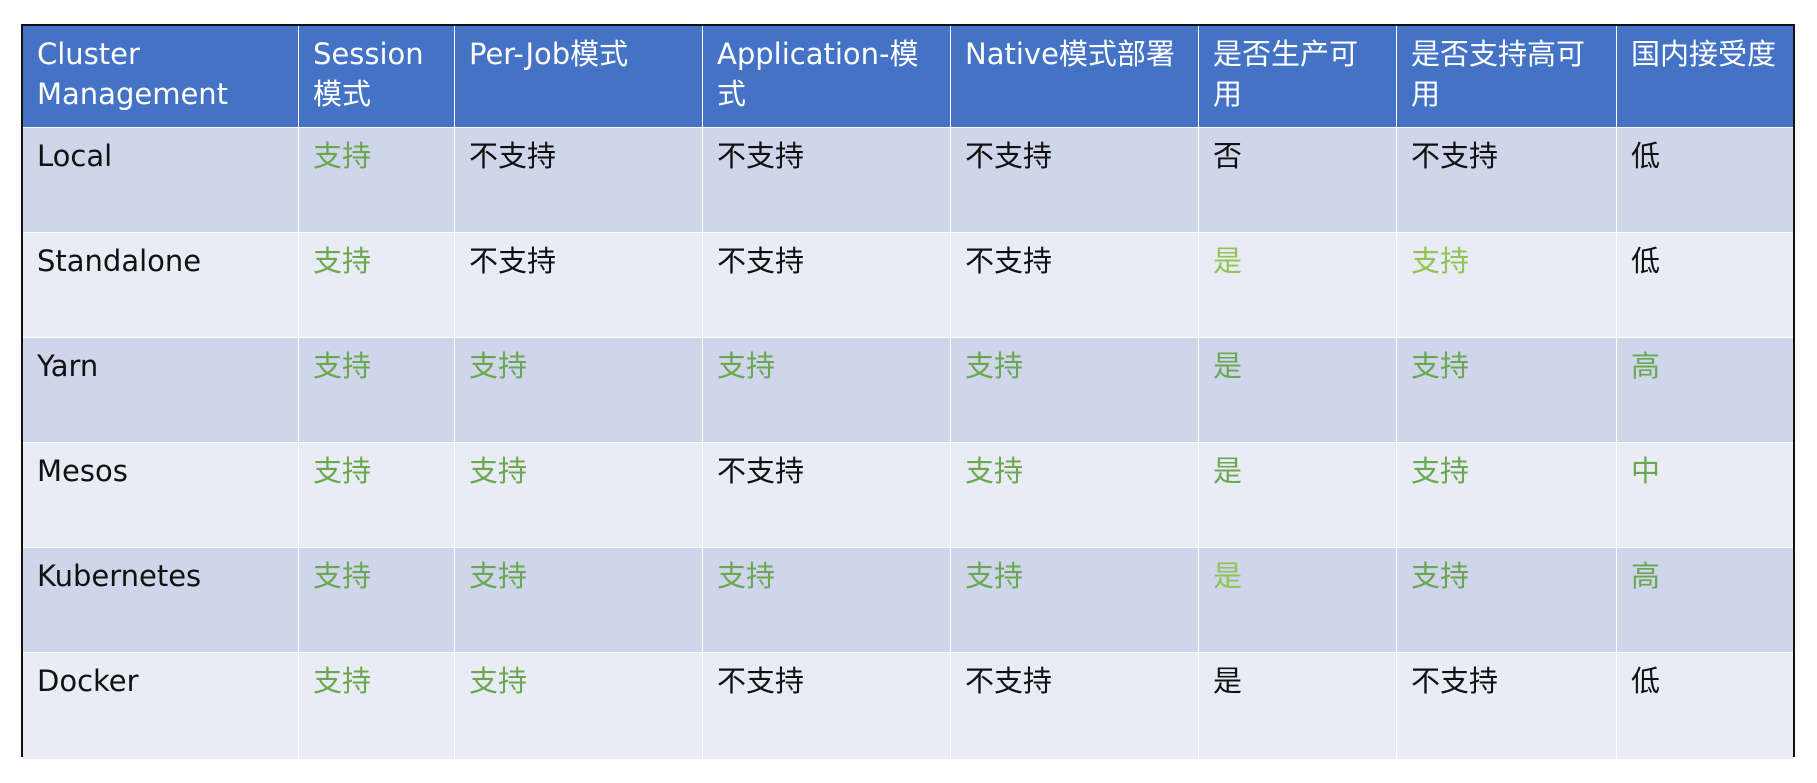 This screenshot has height=783, width=1817. Describe the element at coordinates (1705, 77) in the screenshot. I see `header-domestic-acceptance: 国内接受度` at that location.